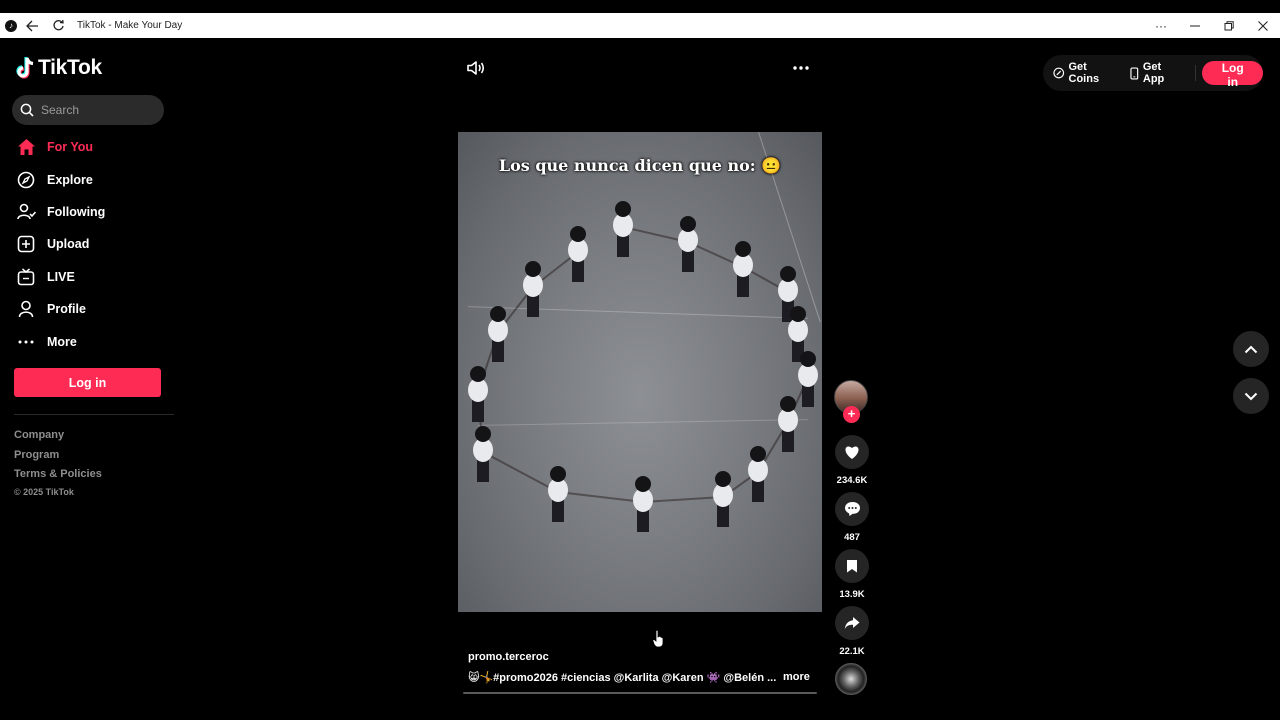 The width and height of the screenshot is (1280, 720). I want to click on next-video-button, so click(1251, 396).